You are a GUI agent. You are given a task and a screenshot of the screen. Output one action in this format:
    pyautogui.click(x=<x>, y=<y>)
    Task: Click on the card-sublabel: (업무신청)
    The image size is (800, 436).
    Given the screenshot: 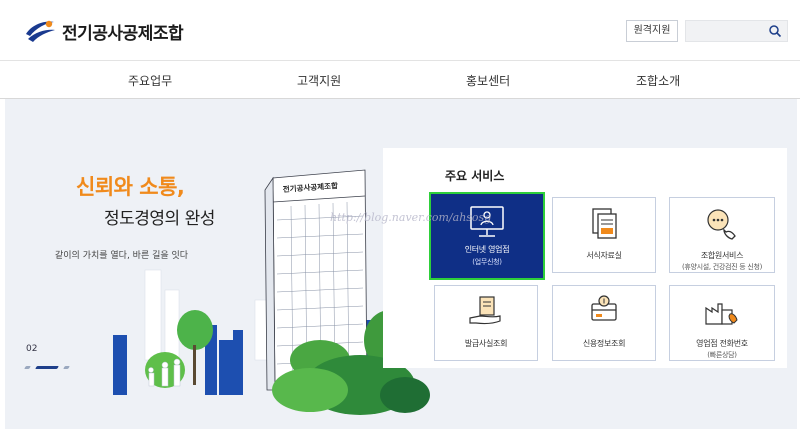 What is the action you would take?
    pyautogui.click(x=487, y=262)
    